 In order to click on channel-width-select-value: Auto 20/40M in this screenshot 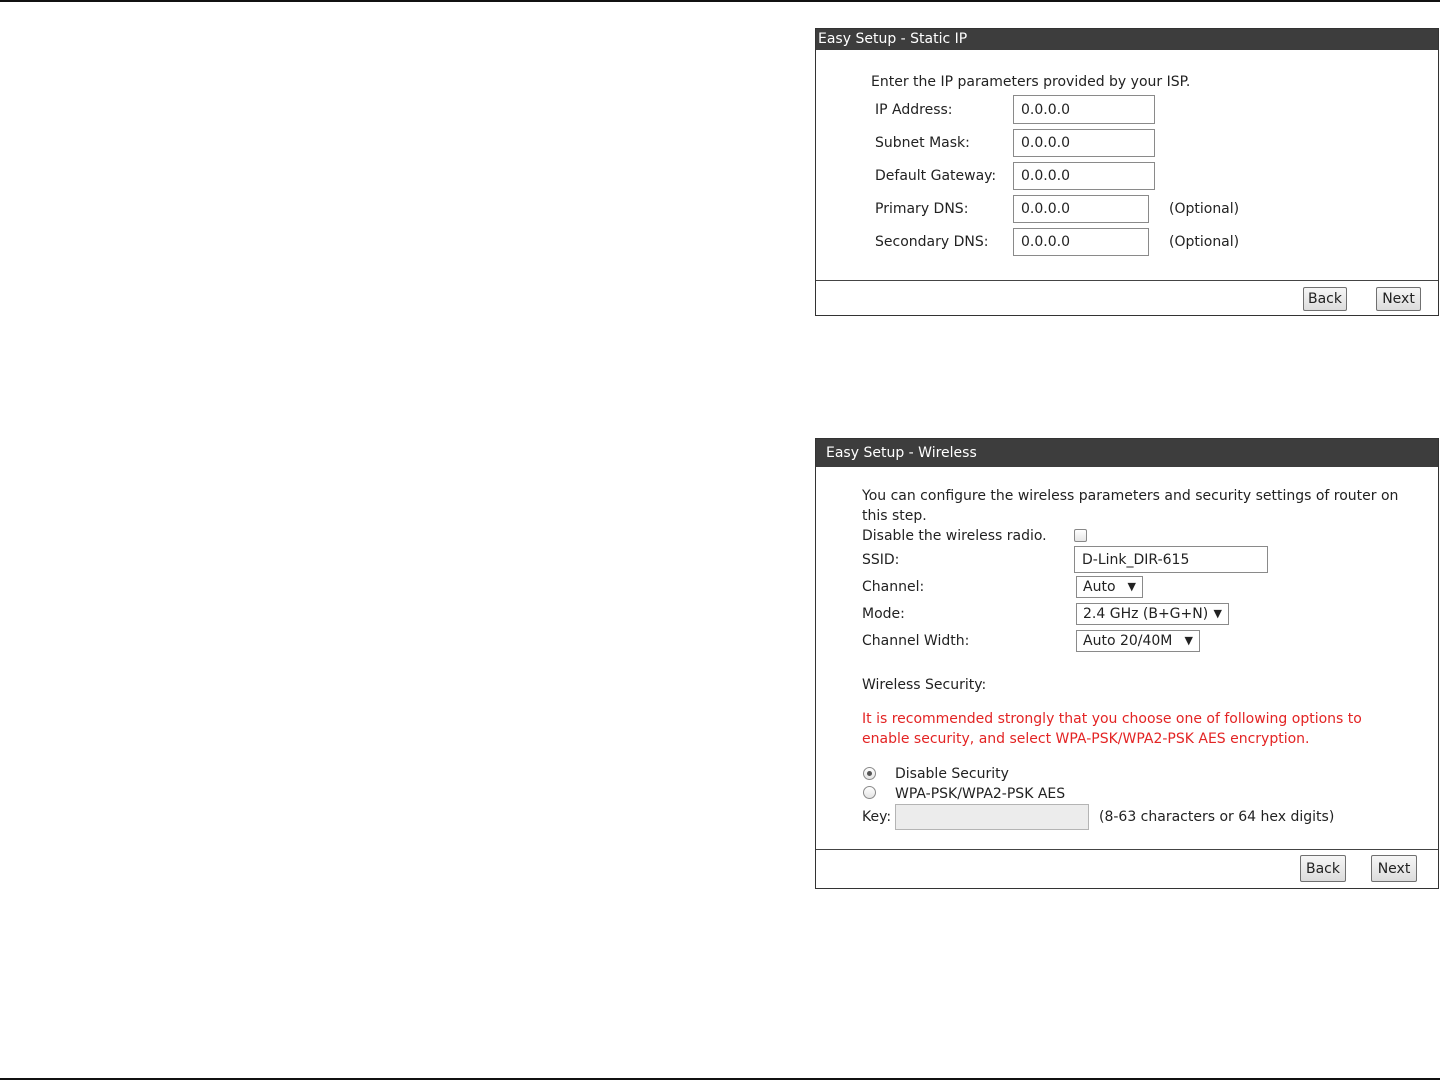, I will do `click(1128, 641)`.